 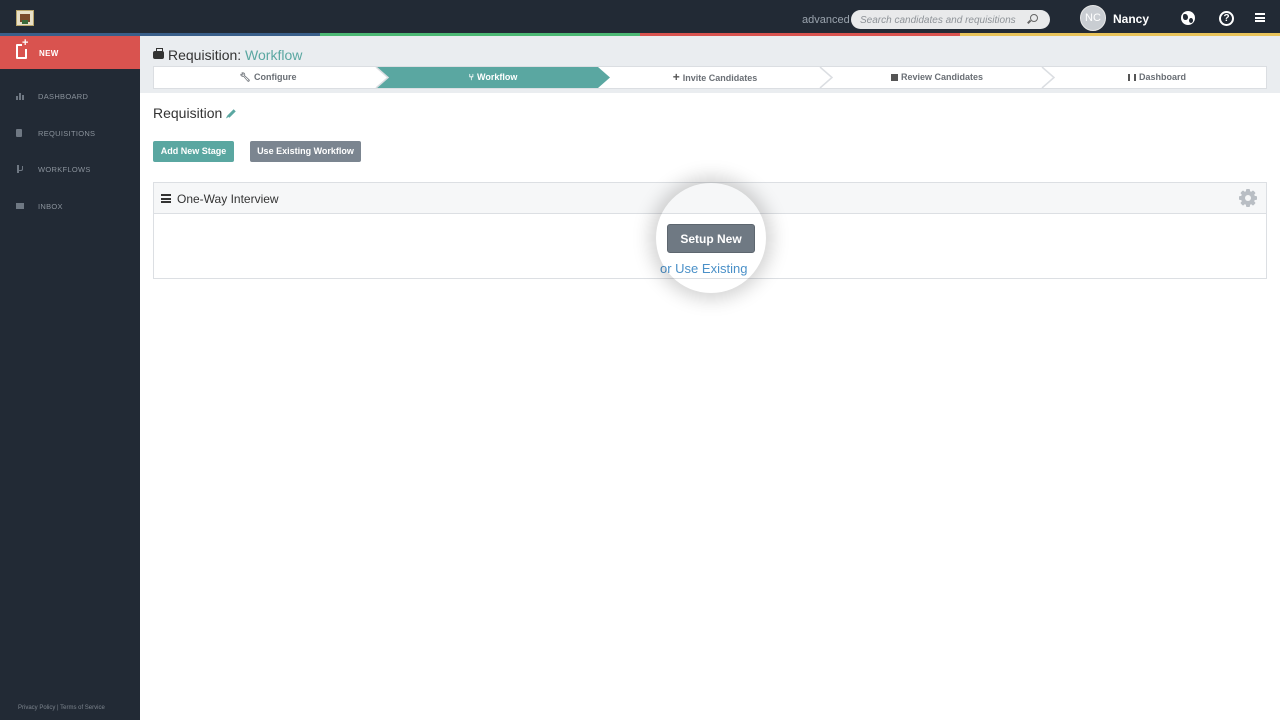 I want to click on page-title-prefix: Requisition:, so click(x=205, y=55).